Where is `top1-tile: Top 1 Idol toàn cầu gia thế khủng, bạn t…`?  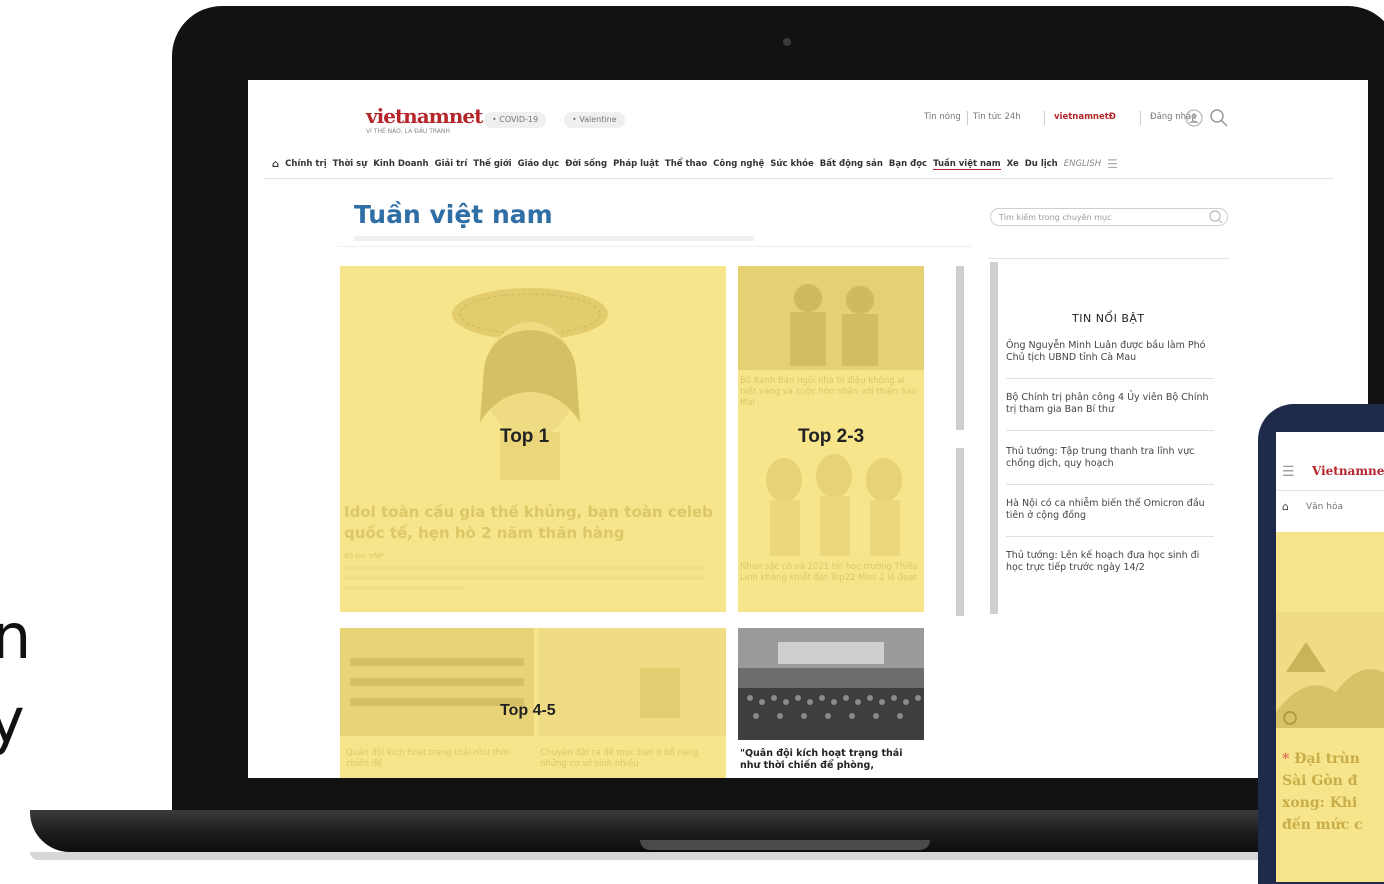
top1-tile: Top 1 Idol toàn cầu gia thế khủng, bạn t… is located at coordinates (533, 439).